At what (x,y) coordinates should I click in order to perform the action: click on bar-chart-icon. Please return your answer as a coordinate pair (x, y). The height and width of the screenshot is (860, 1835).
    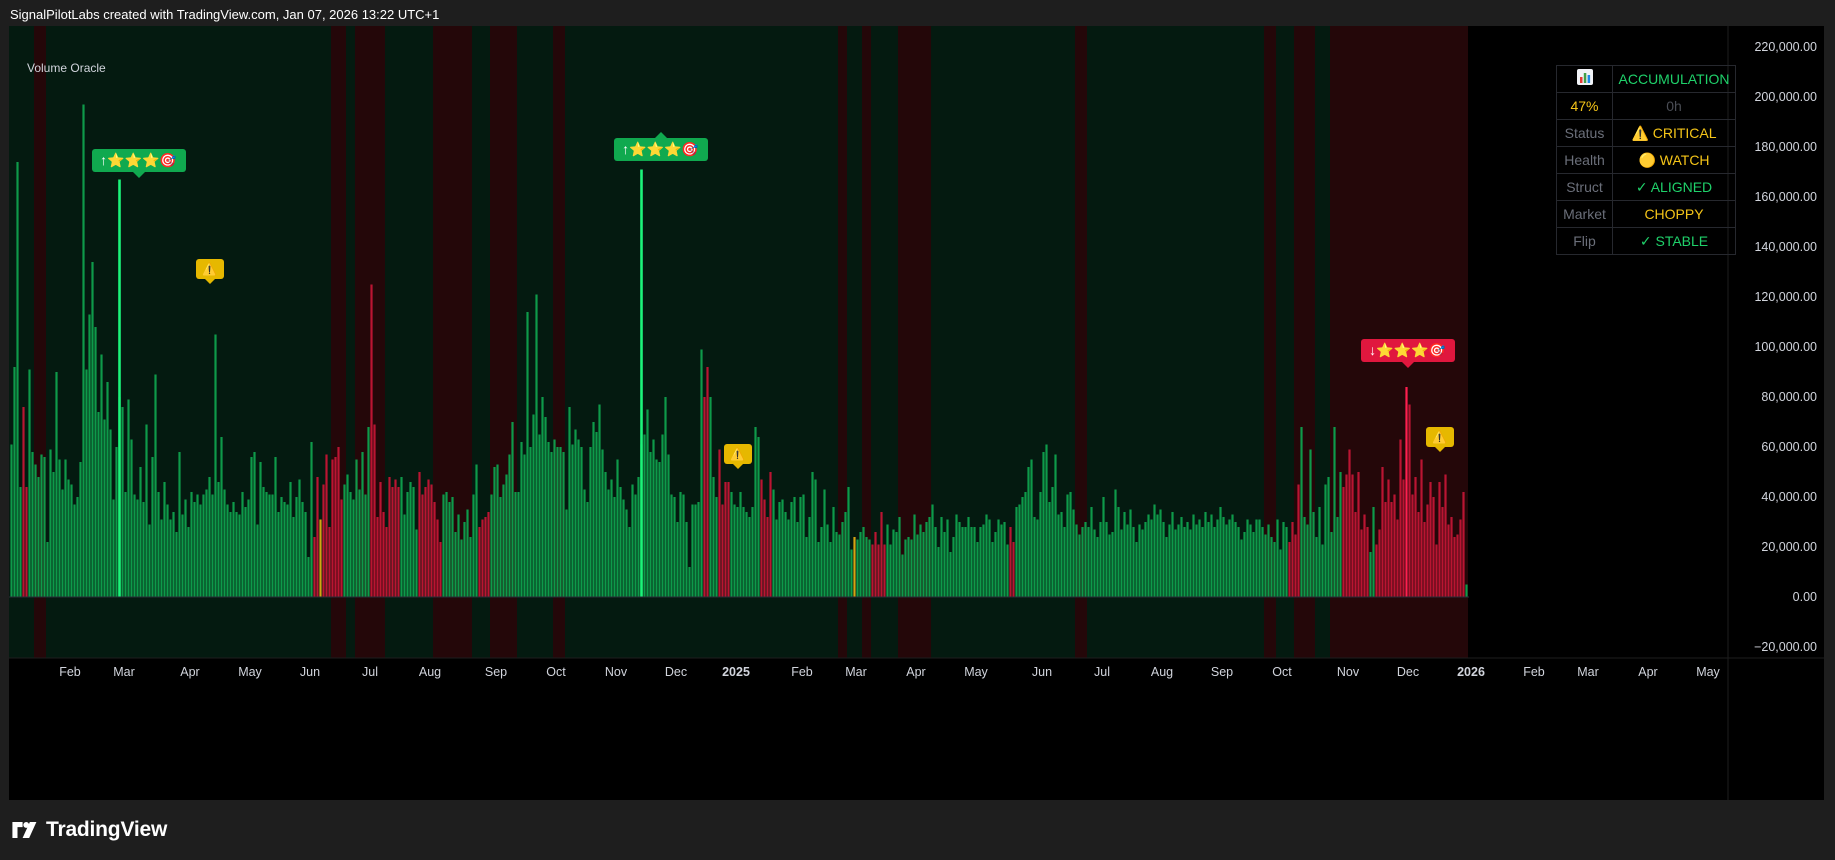
    Looking at the image, I should click on (1584, 76).